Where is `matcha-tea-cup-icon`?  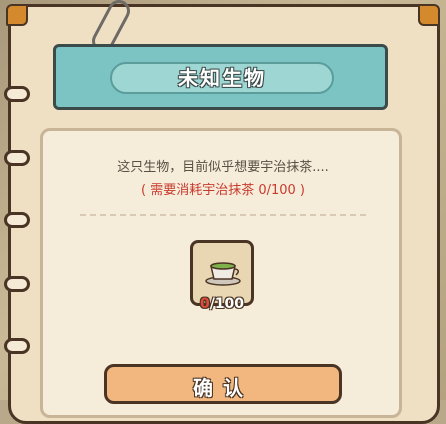 matcha-tea-cup-icon is located at coordinates (223, 274).